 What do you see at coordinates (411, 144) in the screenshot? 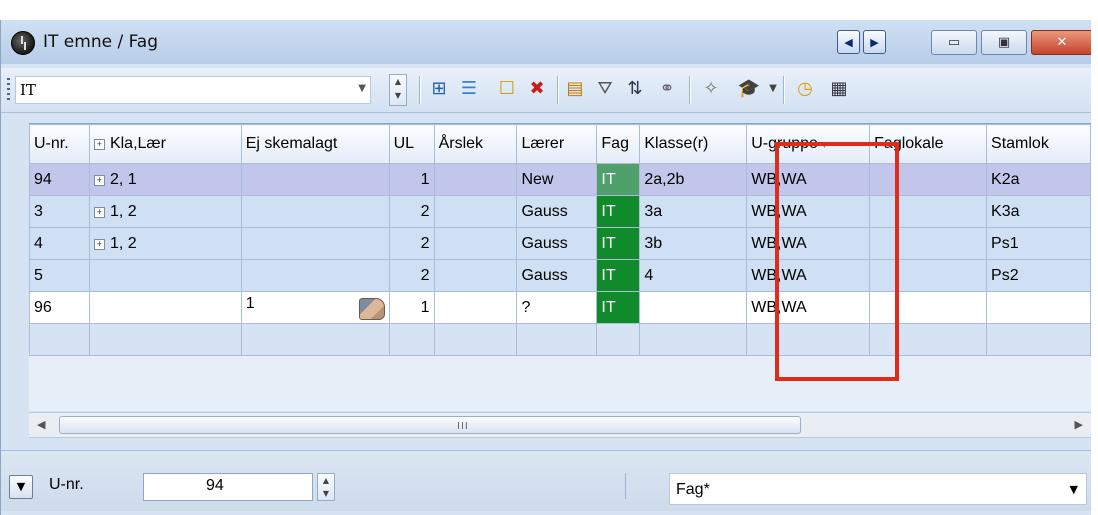
I see `col-header-ul: UL` at bounding box center [411, 144].